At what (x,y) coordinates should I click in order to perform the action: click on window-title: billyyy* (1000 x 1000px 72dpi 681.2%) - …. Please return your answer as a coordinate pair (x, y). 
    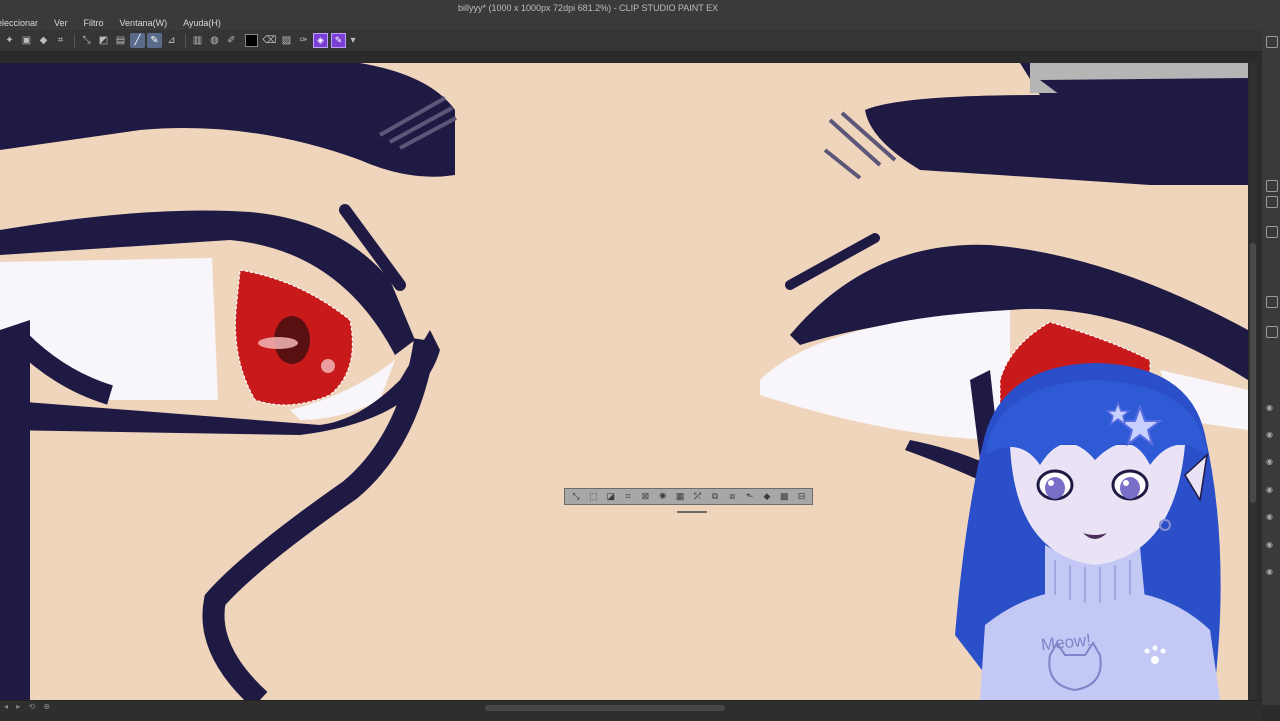
    Looking at the image, I should click on (588, 8).